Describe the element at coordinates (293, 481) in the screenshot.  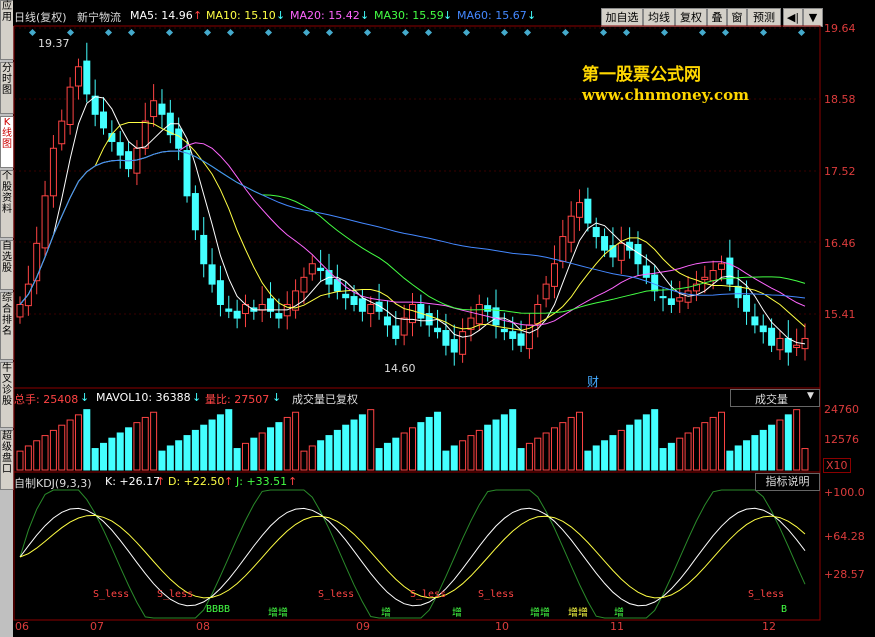
I see `j-arrow-icon: ↑` at that location.